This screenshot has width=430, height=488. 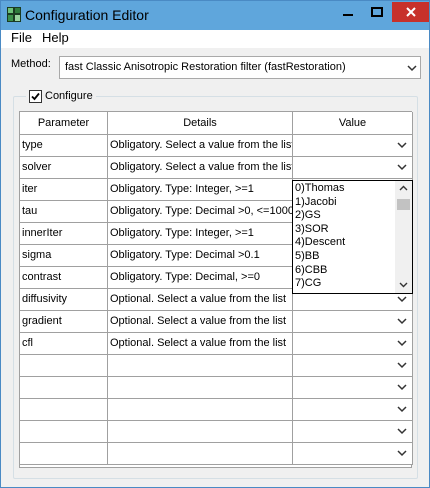 I want to click on configure-label: Configure, so click(x=69, y=96).